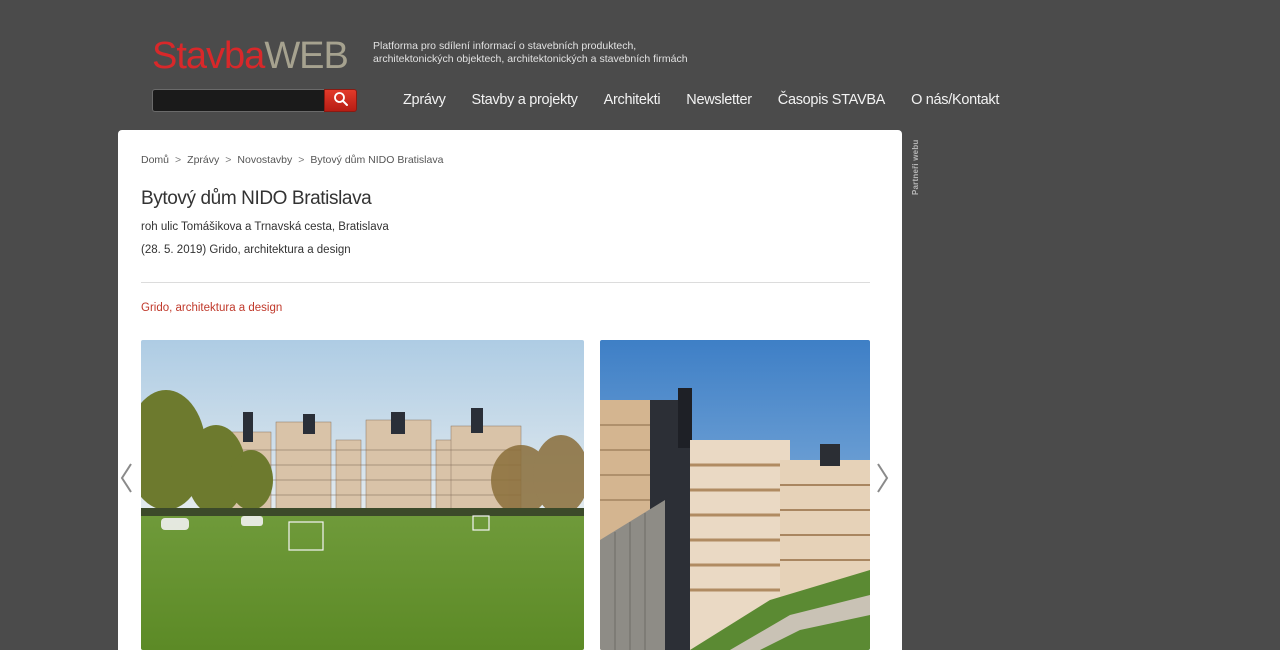  I want to click on chevron-right-icon, so click(883, 480).